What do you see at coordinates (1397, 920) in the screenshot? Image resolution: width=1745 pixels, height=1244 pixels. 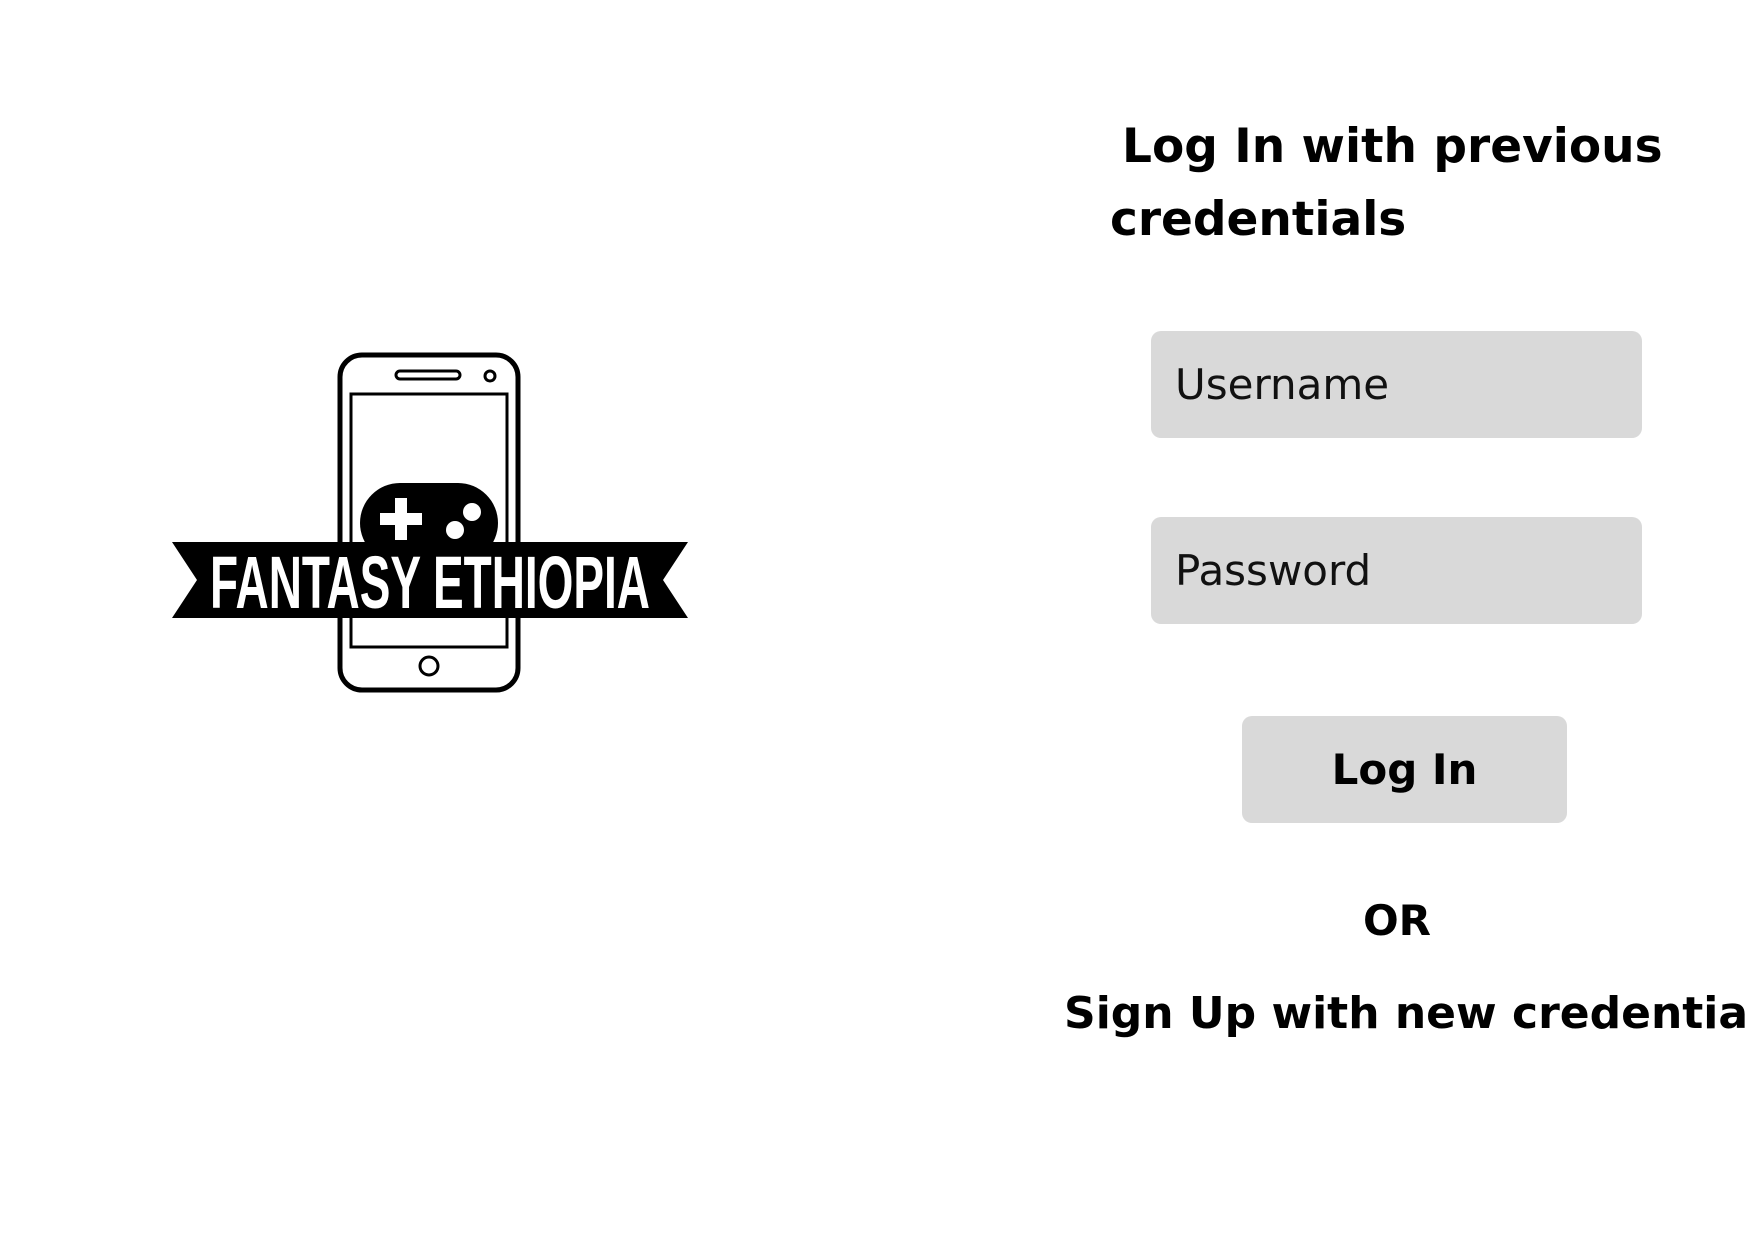 I see `or-divider-label: OR` at bounding box center [1397, 920].